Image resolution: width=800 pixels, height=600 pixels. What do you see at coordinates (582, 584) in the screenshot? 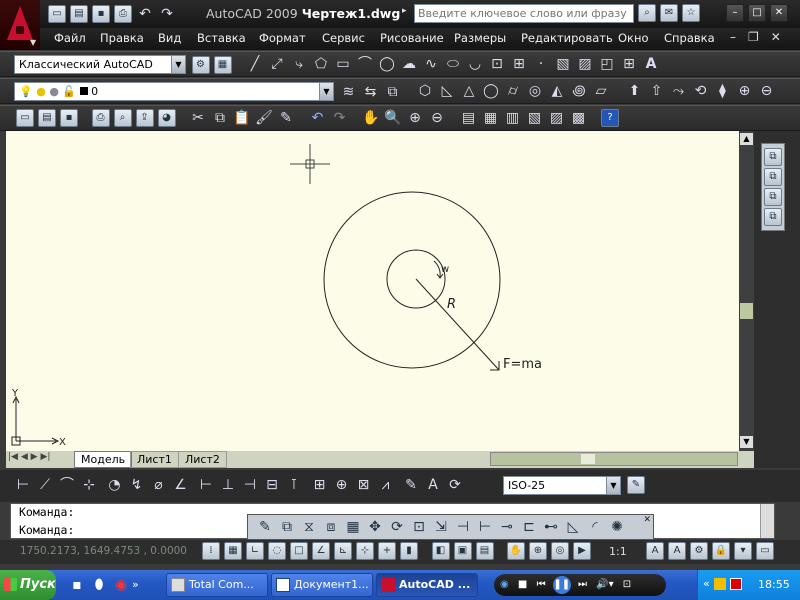
I see `next-icon: ⏭` at bounding box center [582, 584].